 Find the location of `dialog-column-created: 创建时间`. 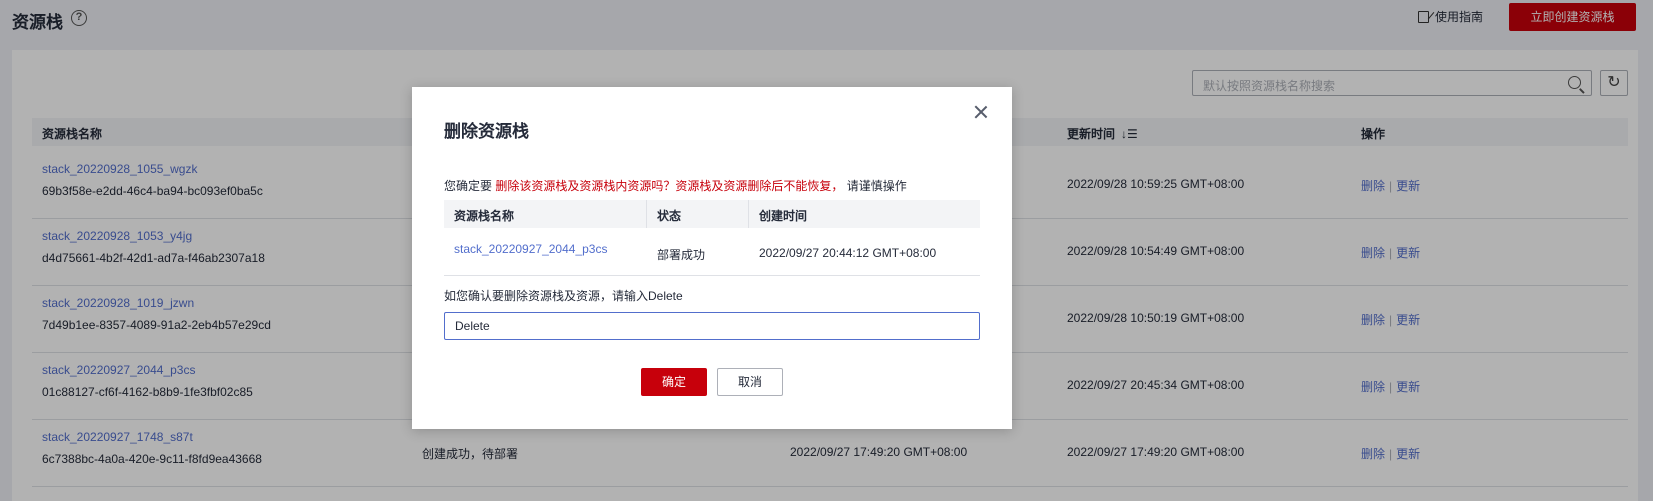

dialog-column-created: 创建时间 is located at coordinates (783, 216).